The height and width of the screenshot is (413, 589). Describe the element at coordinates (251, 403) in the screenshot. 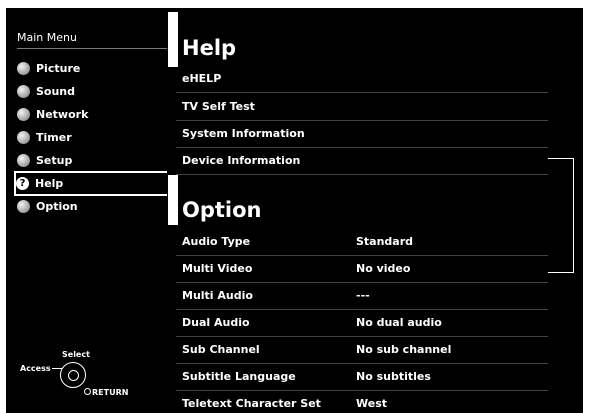

I see `row-label: Teletext Character Set` at that location.